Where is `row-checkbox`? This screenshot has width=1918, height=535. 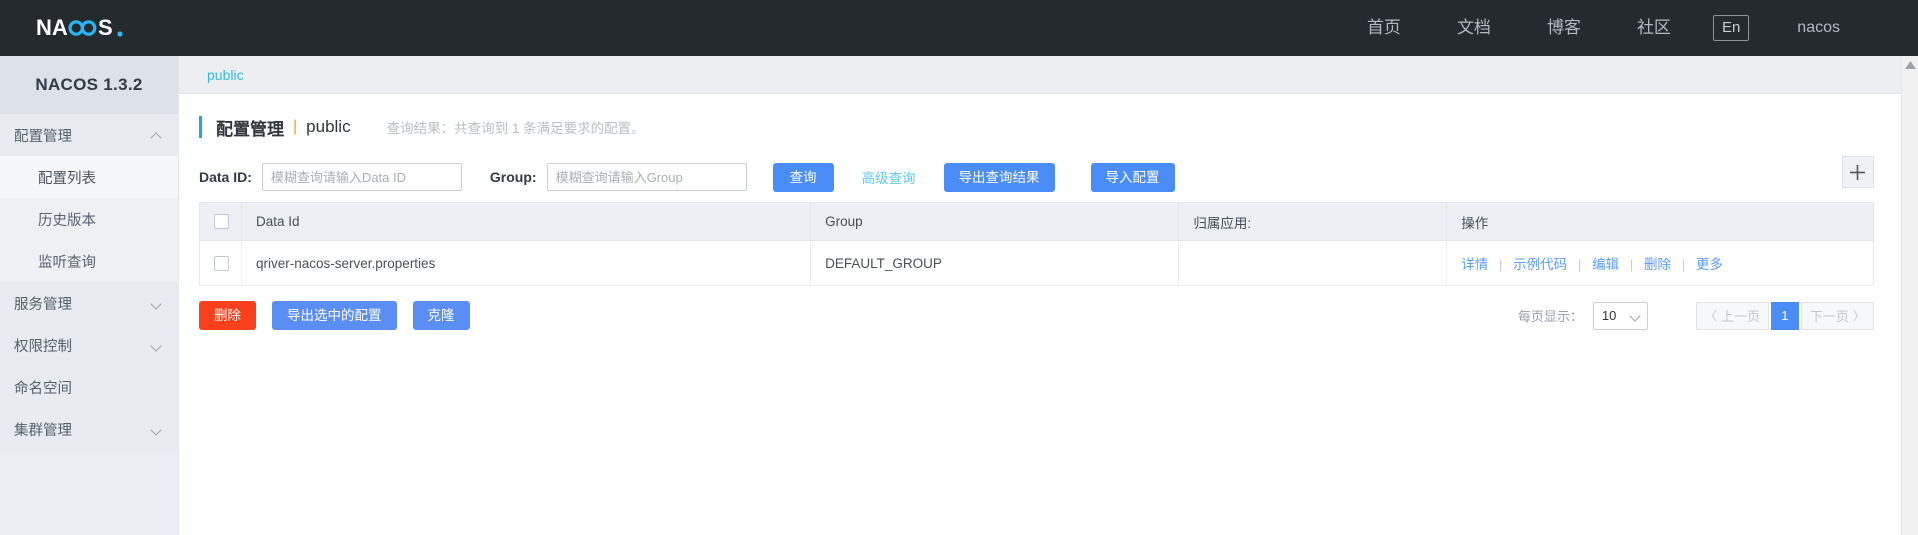 row-checkbox is located at coordinates (221, 263).